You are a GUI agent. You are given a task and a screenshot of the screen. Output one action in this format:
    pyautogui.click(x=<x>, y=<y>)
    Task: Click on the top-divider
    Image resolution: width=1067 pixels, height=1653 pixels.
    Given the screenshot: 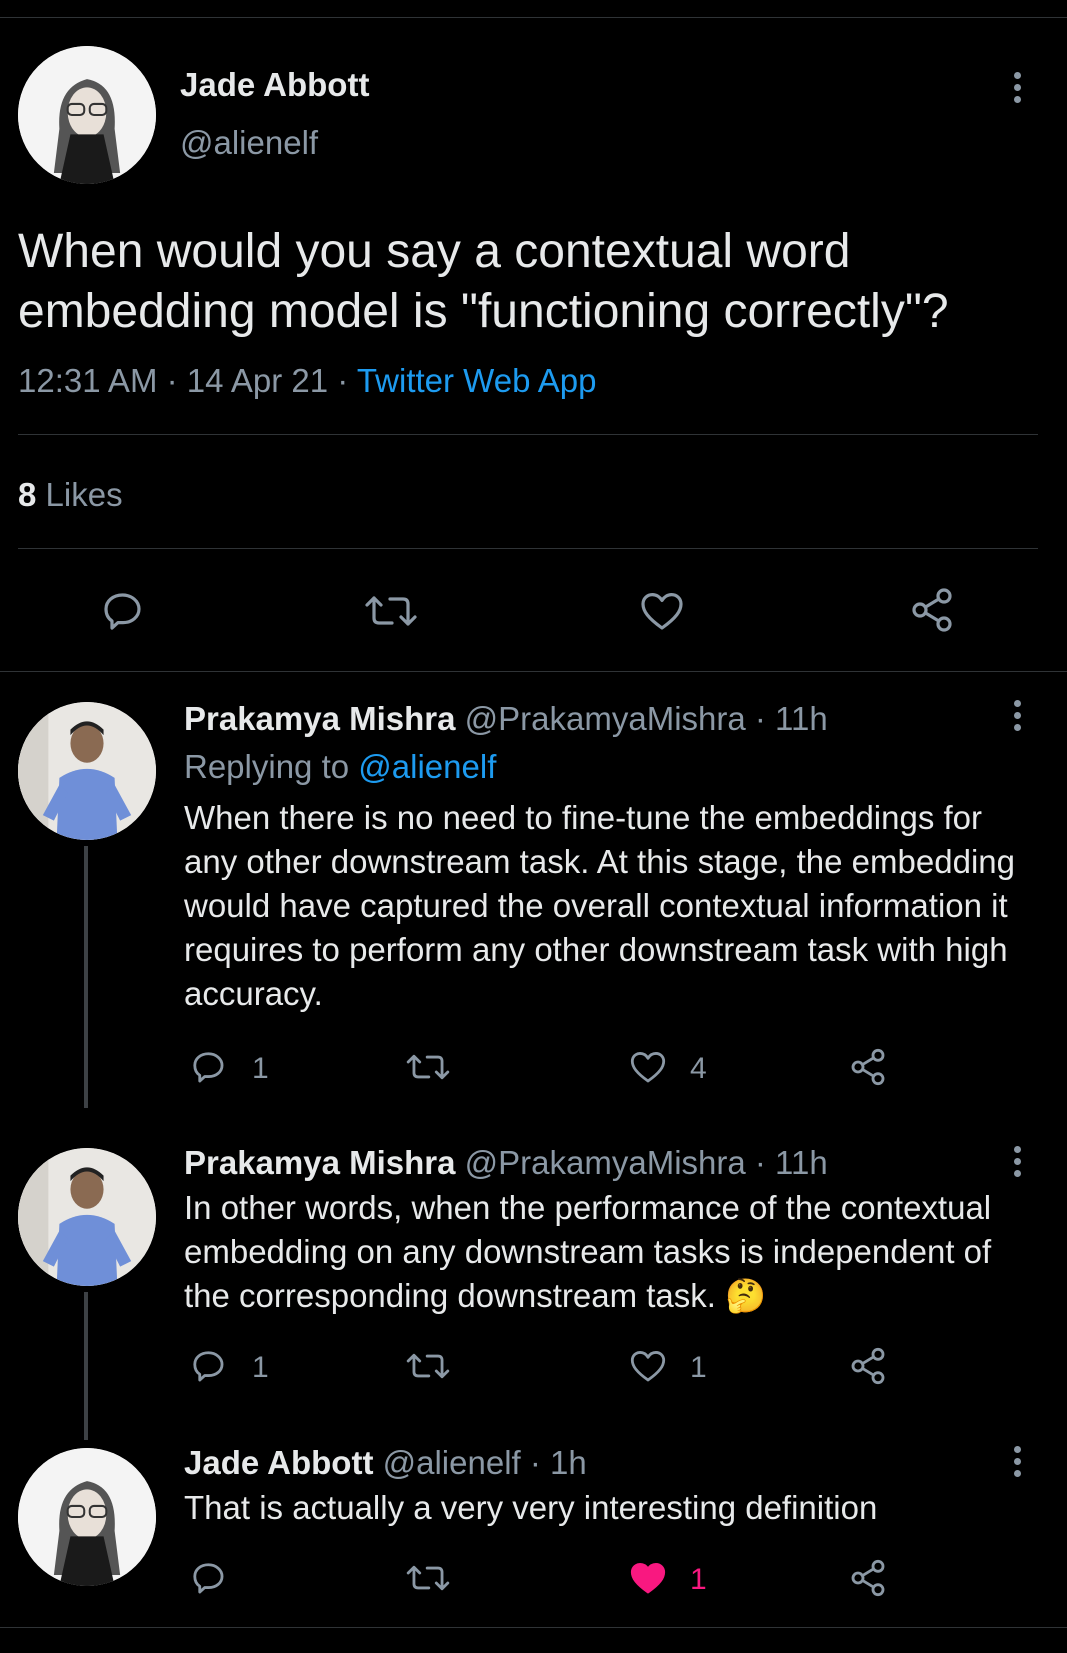 What is the action you would take?
    pyautogui.click(x=533, y=17)
    